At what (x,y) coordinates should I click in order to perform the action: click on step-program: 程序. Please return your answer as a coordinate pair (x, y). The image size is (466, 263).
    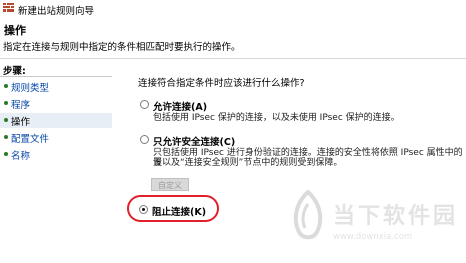
    Looking at the image, I should click on (56, 103).